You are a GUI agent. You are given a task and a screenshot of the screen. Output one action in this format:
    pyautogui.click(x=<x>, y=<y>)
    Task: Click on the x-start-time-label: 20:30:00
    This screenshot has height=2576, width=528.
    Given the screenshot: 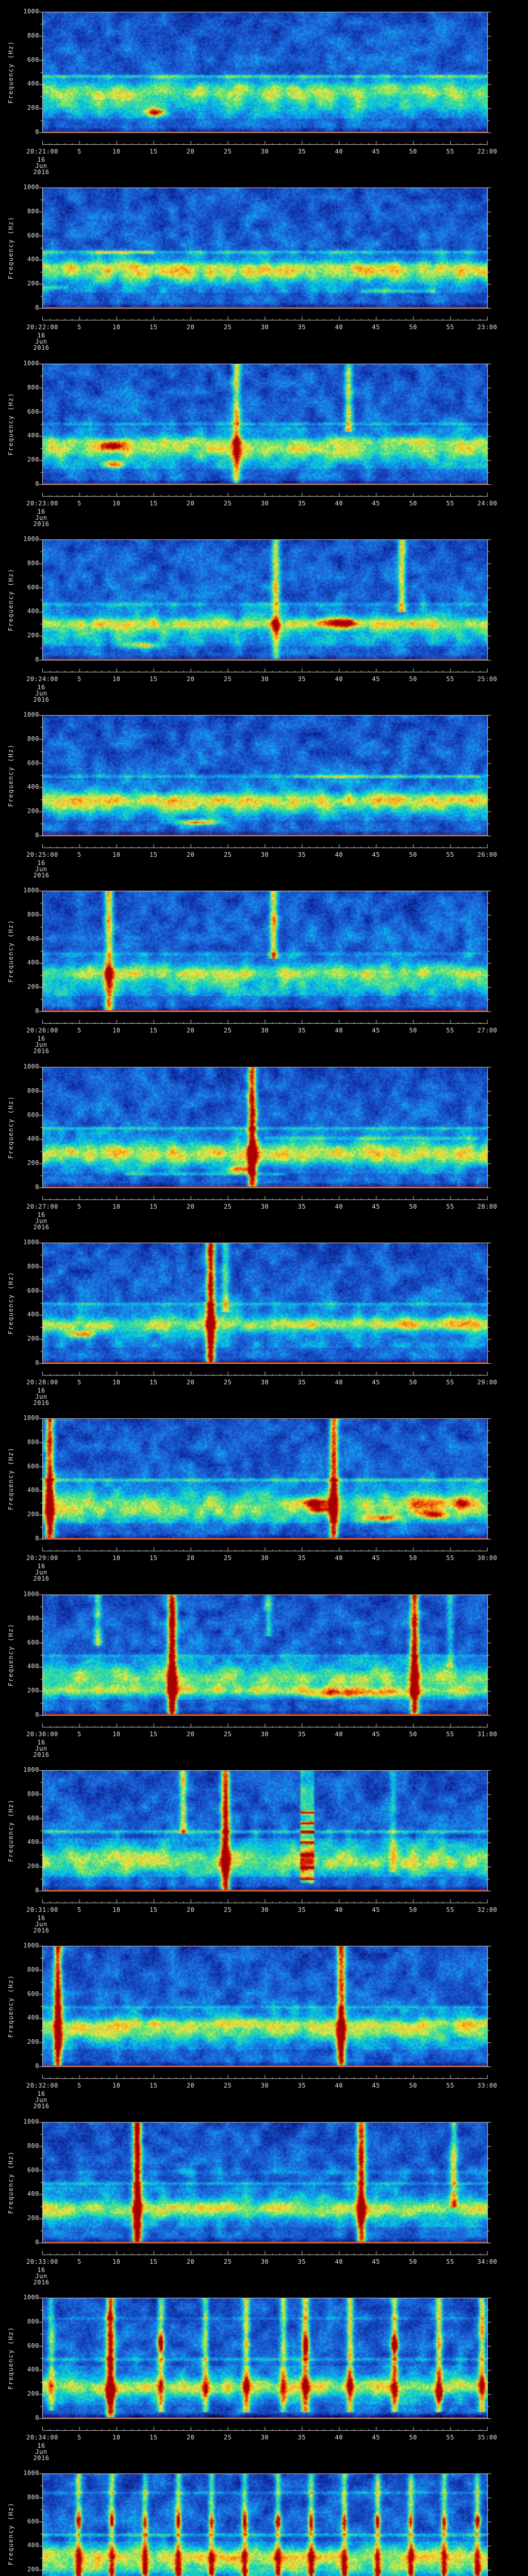 What is the action you would take?
    pyautogui.click(x=42, y=1735)
    